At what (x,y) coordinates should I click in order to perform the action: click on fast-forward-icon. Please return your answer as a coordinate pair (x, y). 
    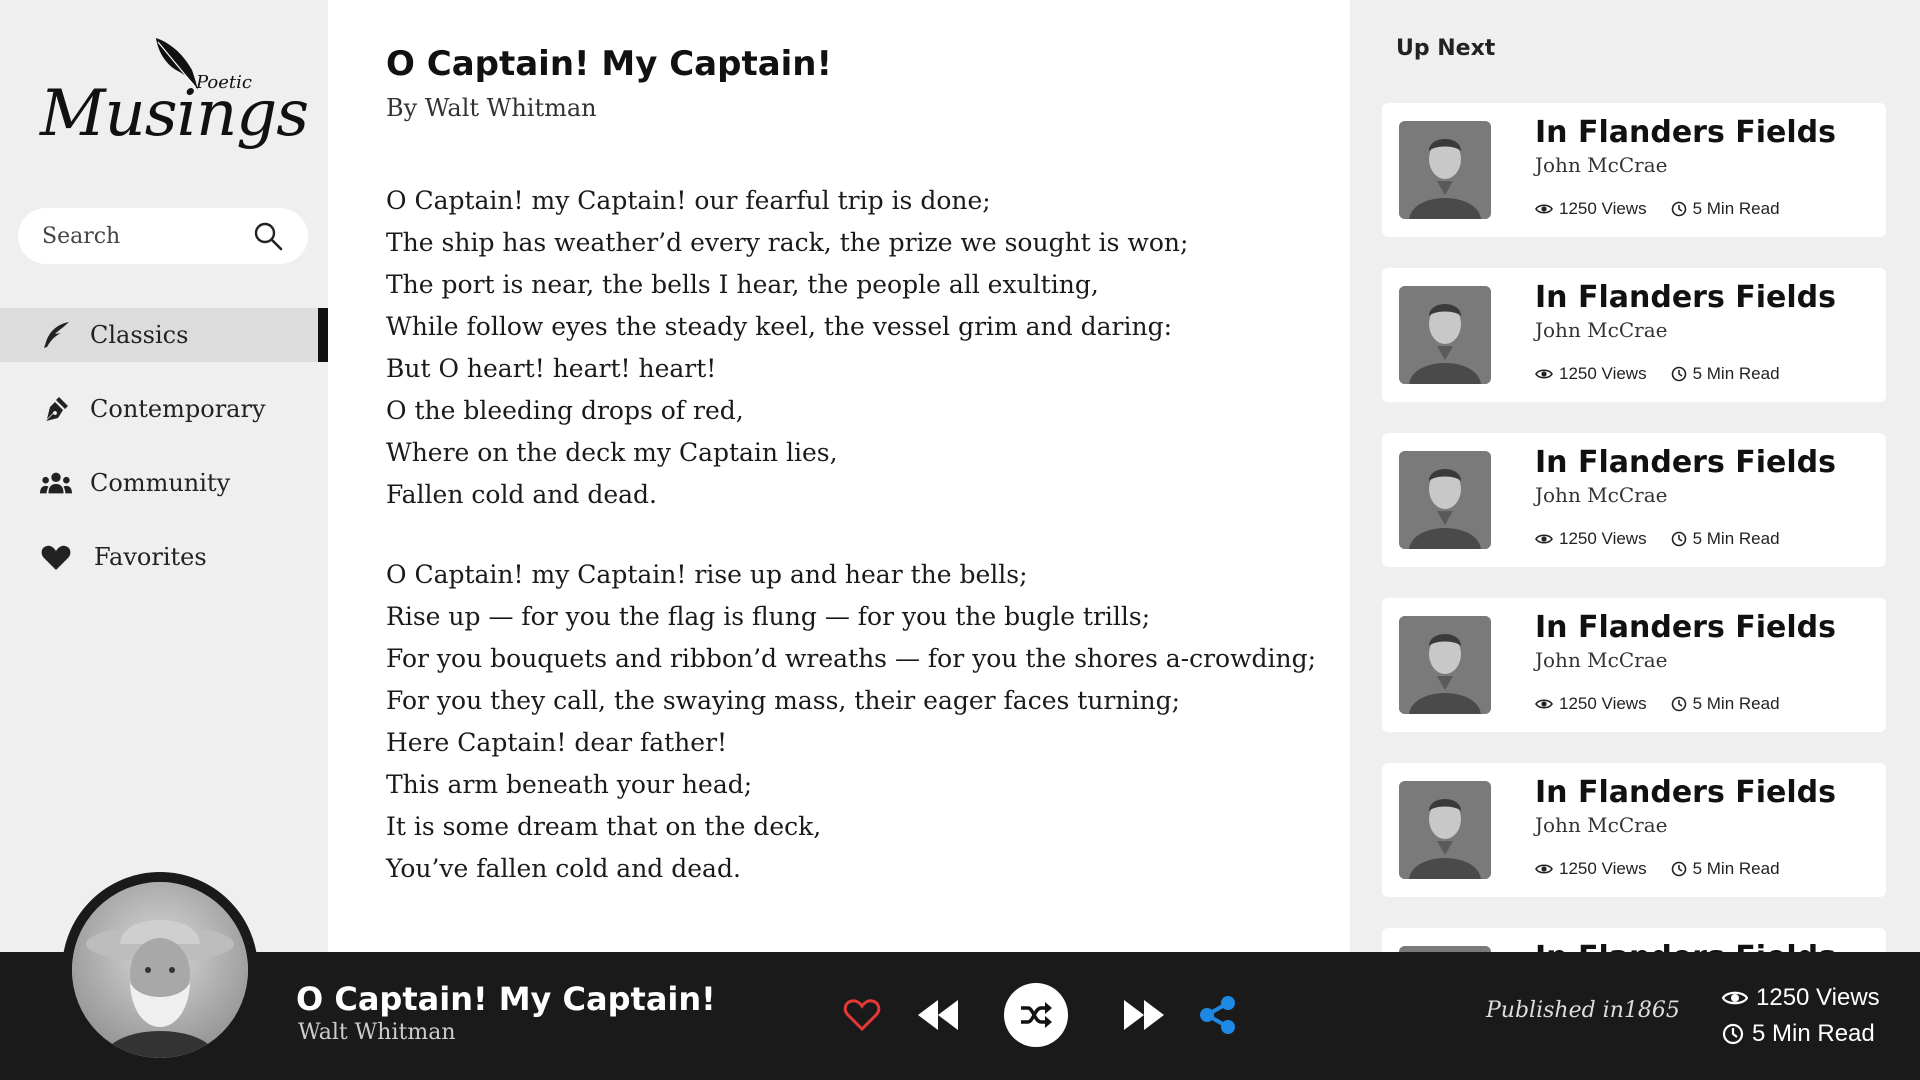
    Looking at the image, I should click on (1144, 1015).